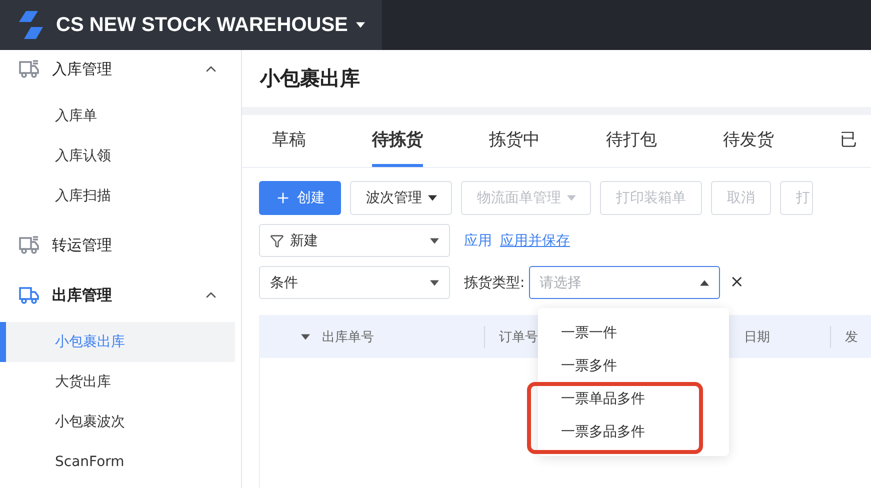  I want to click on column-header: 订单号, so click(518, 337).